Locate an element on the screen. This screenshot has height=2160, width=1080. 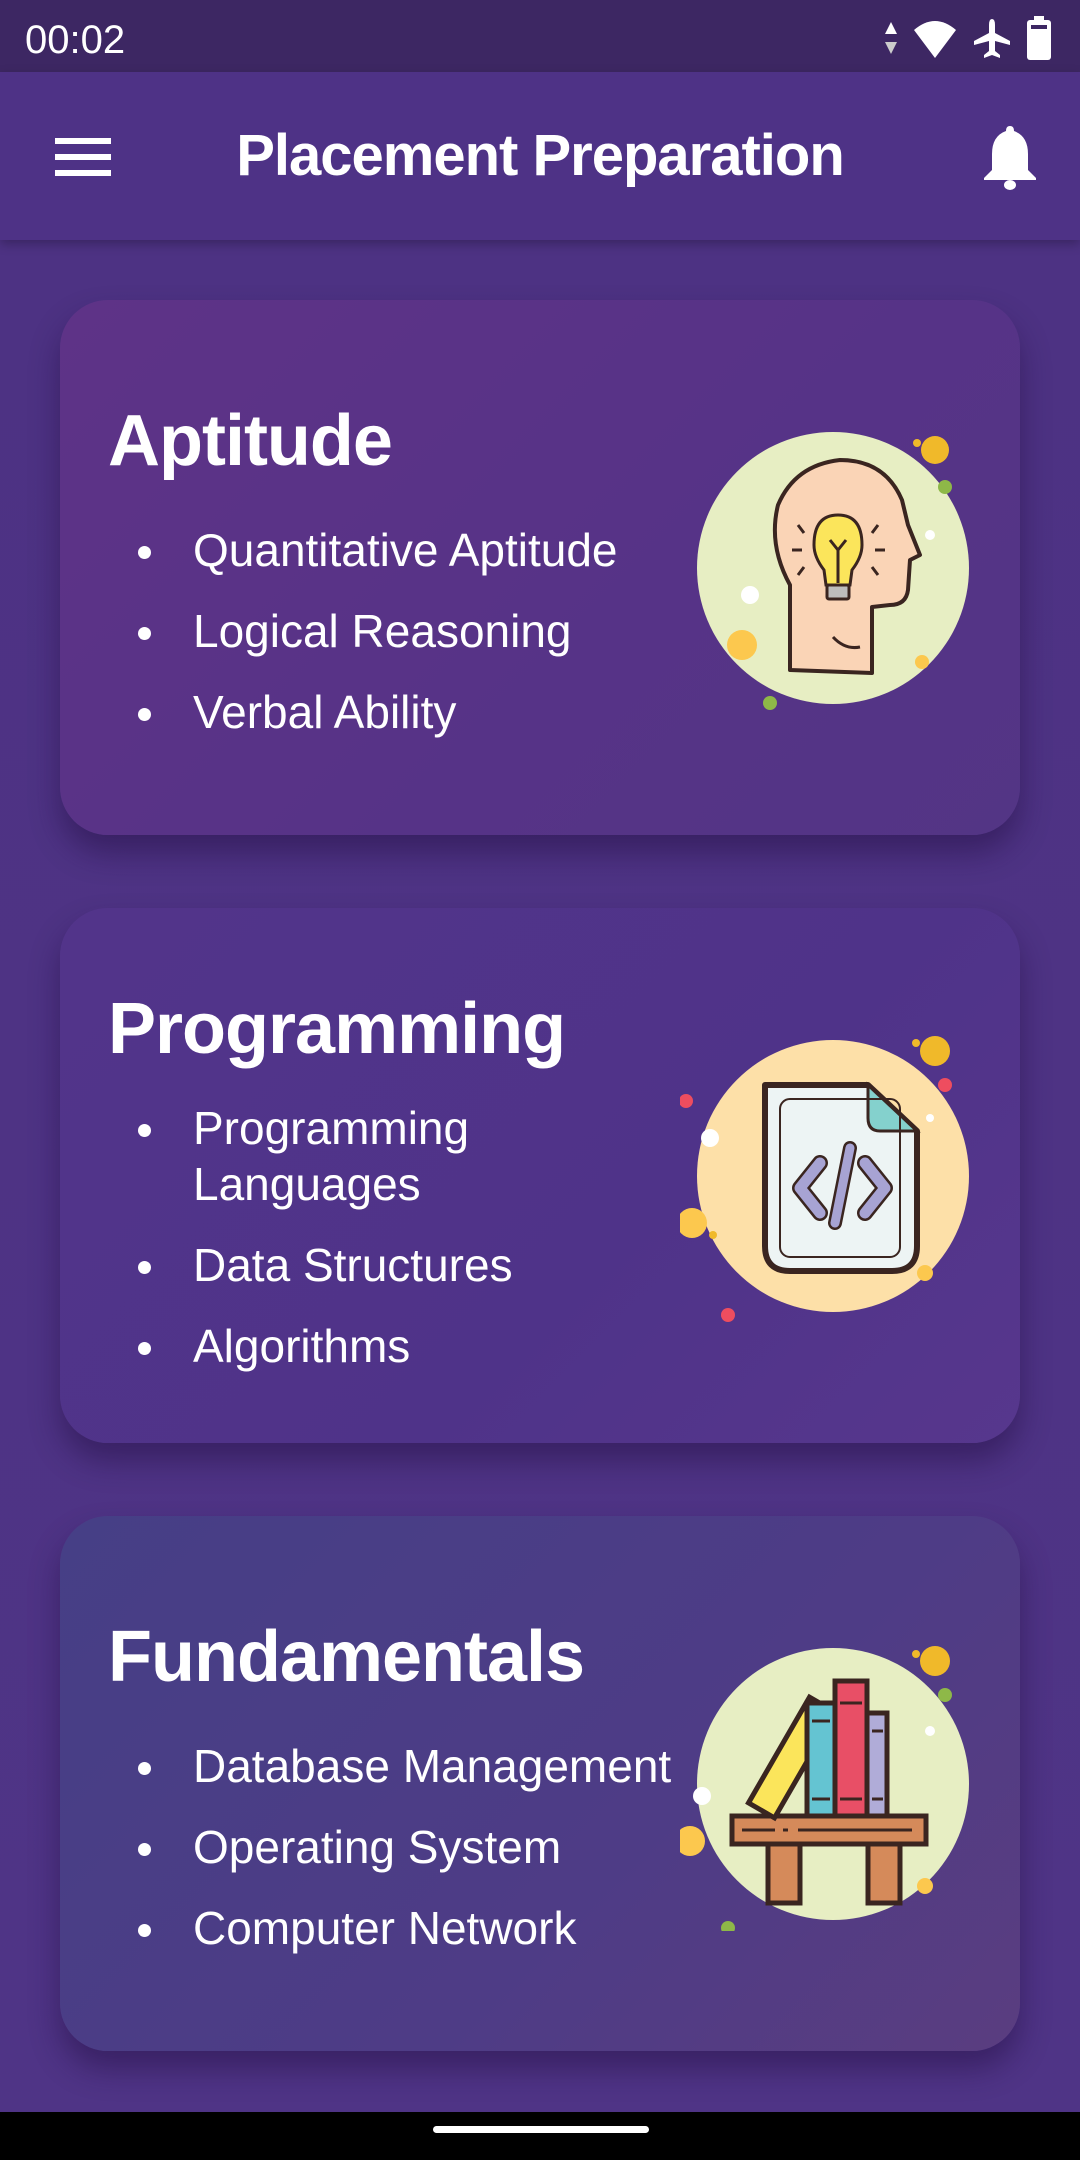
status-icons is located at coordinates (968, 38).